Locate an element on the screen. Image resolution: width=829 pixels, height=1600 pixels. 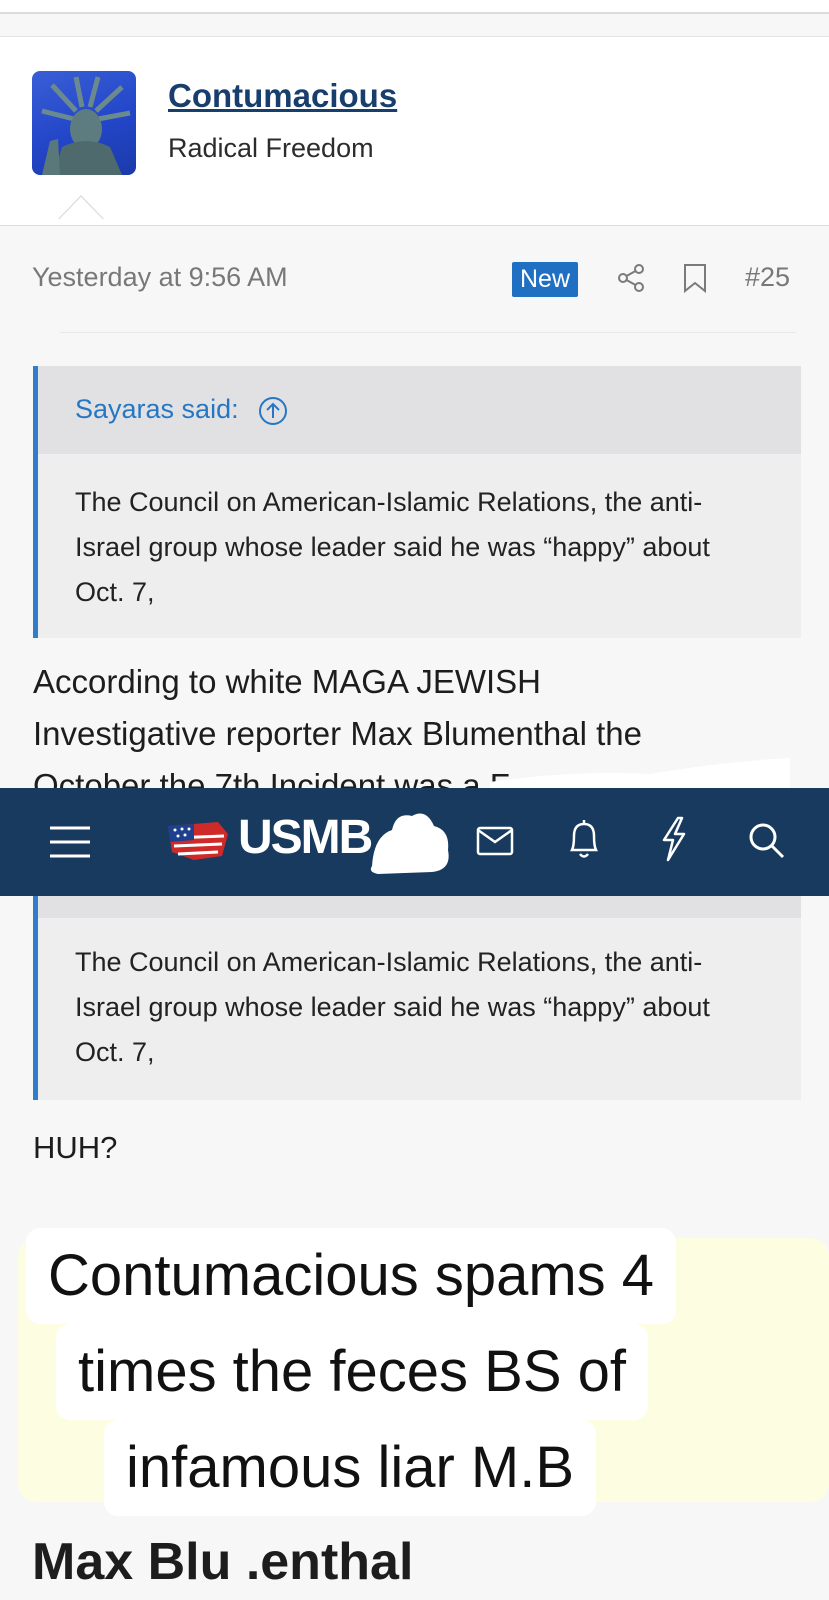
article-title: Max Blu .enthal is located at coordinates (222, 1562).